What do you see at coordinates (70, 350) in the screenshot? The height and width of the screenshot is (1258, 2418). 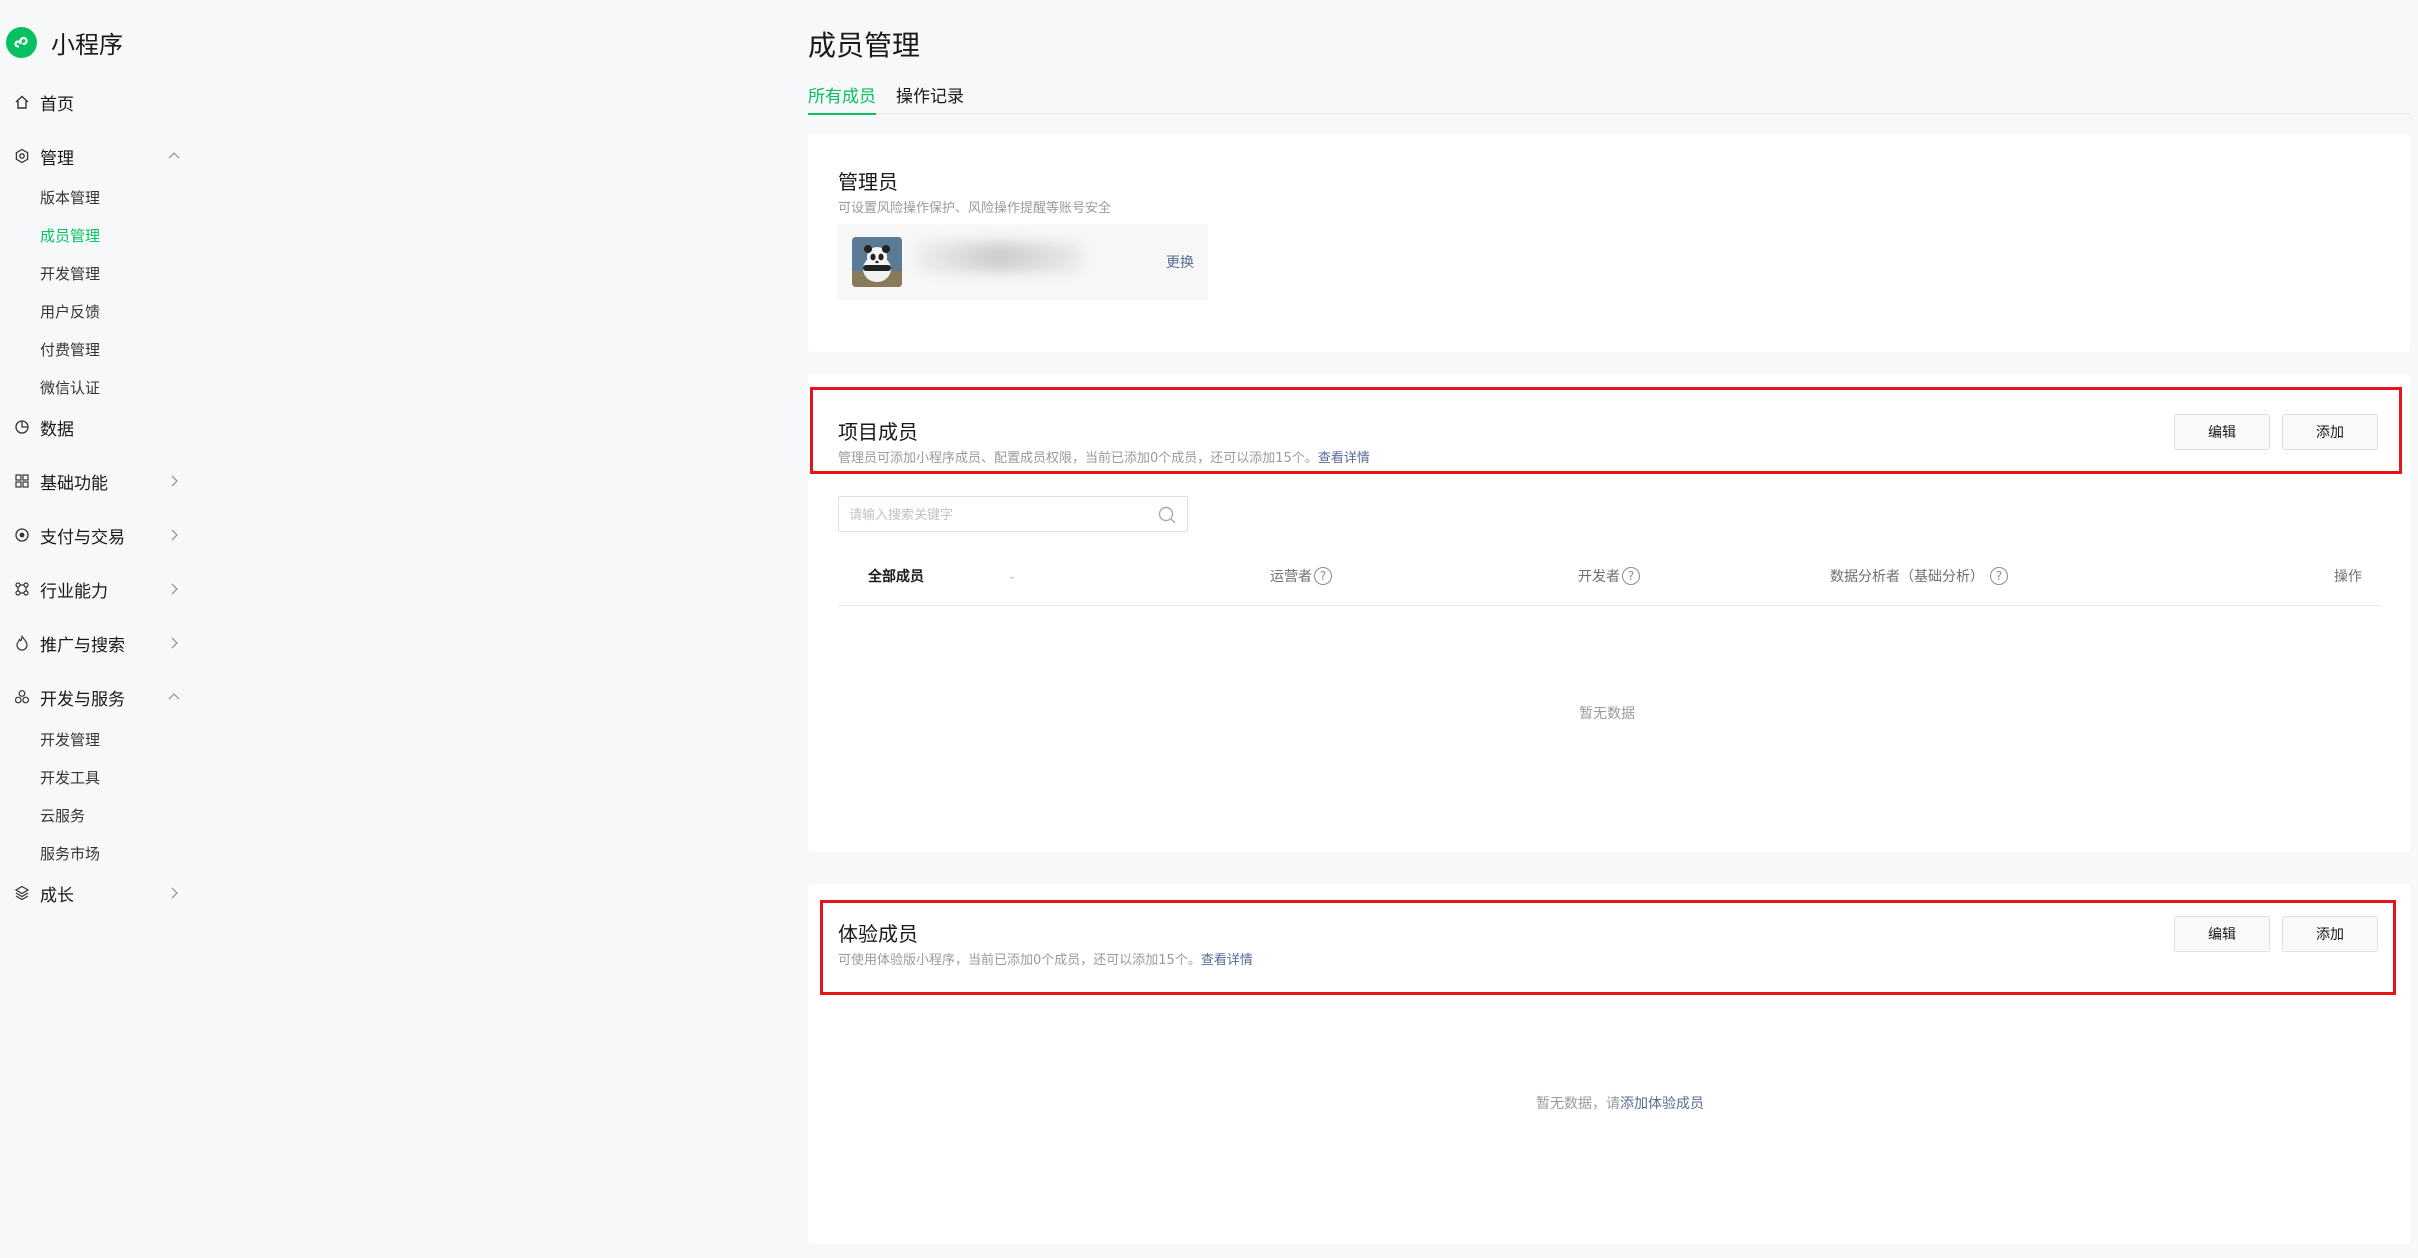 I see `sidebar-item-payment: 付费管理` at bounding box center [70, 350].